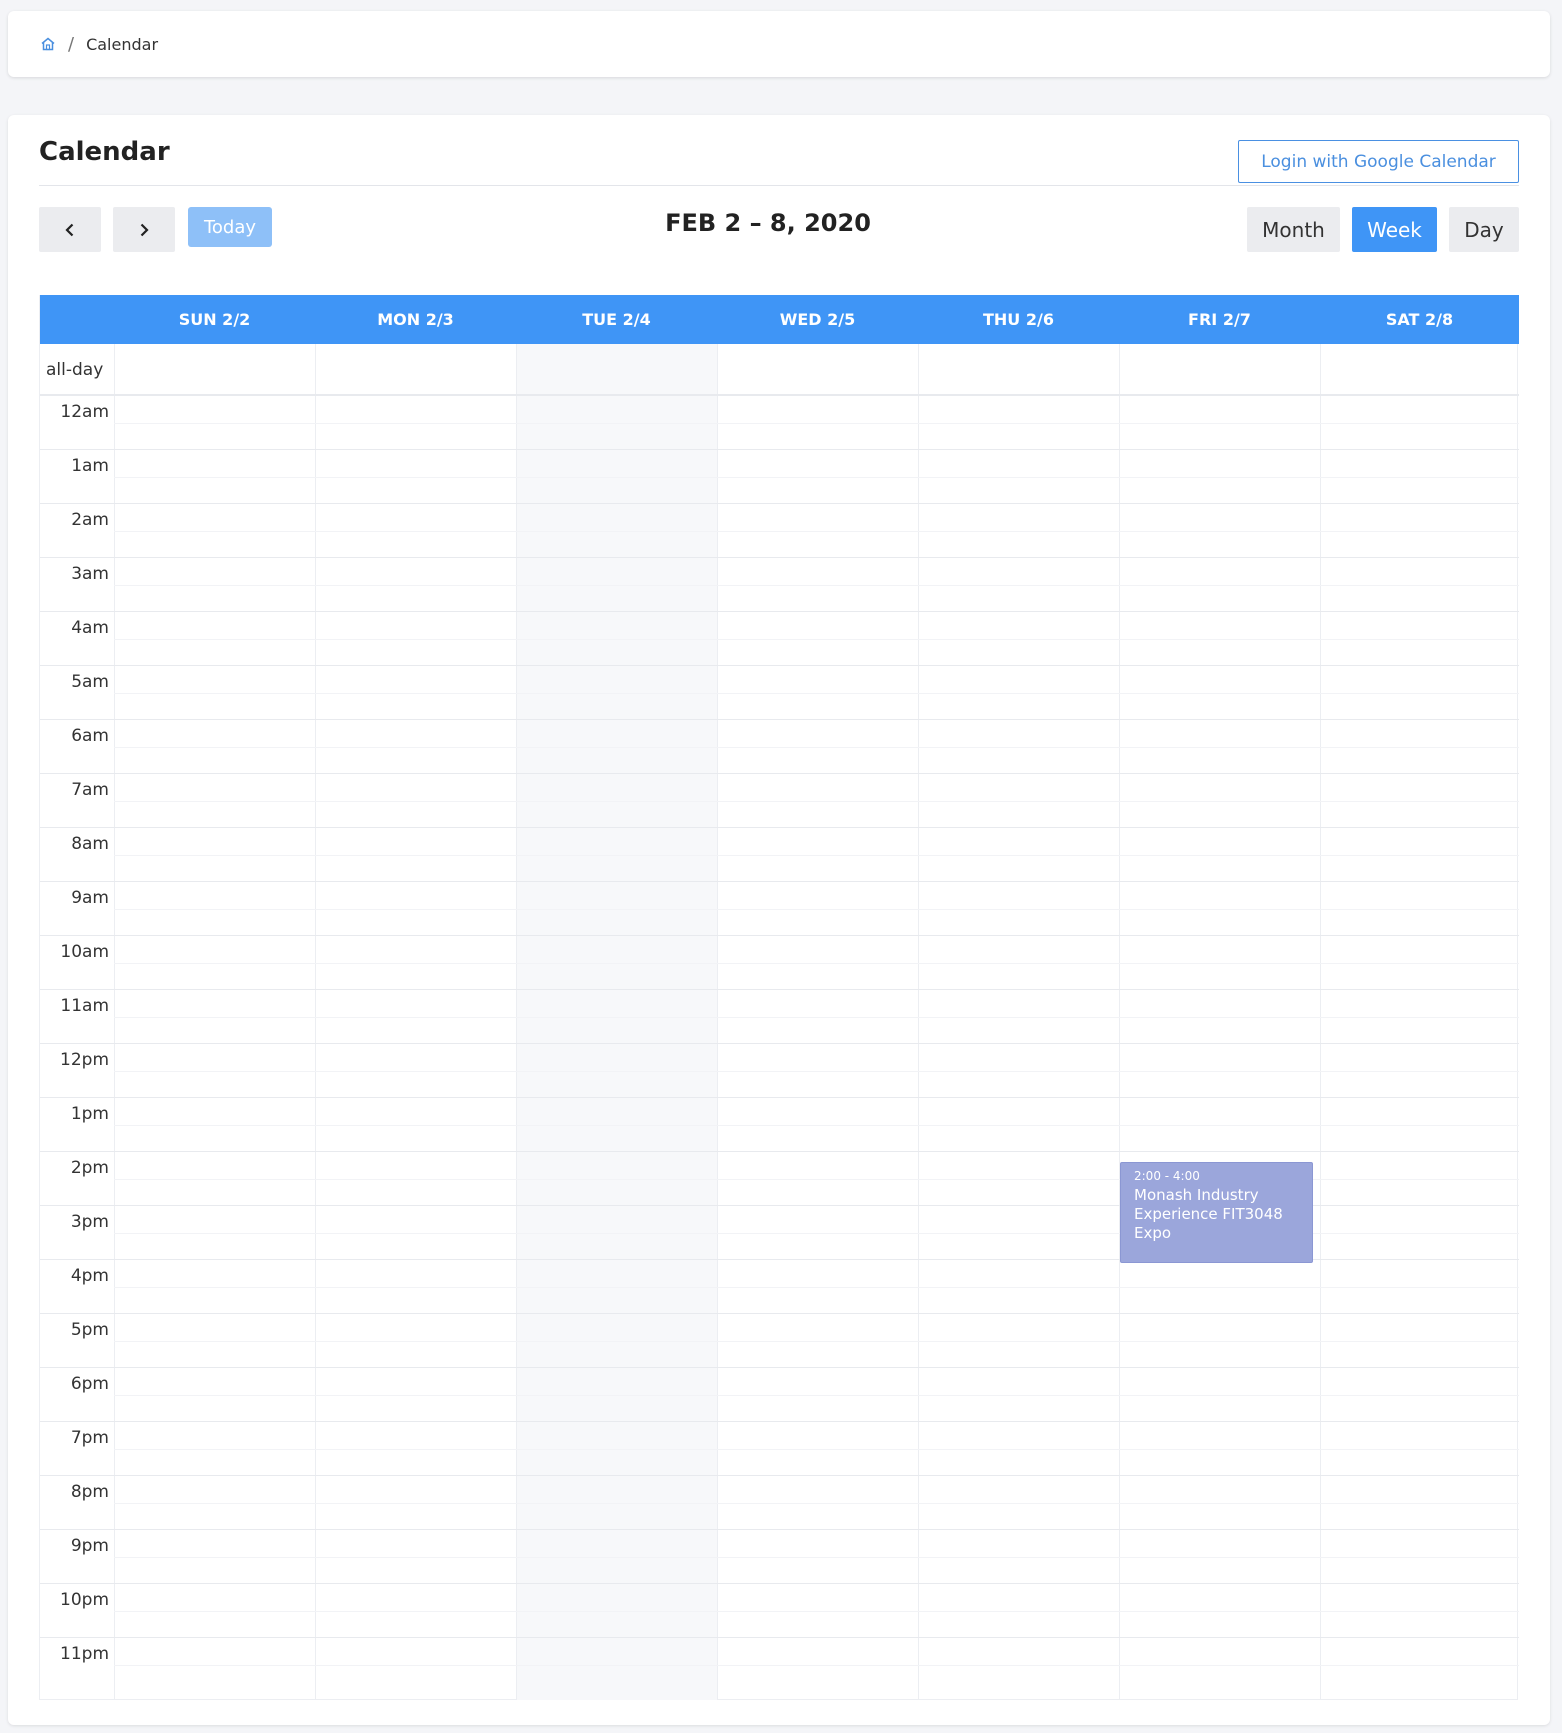 The height and width of the screenshot is (1733, 1562). What do you see at coordinates (415, 319) in the screenshot?
I see `day-header: MON 2/3` at bounding box center [415, 319].